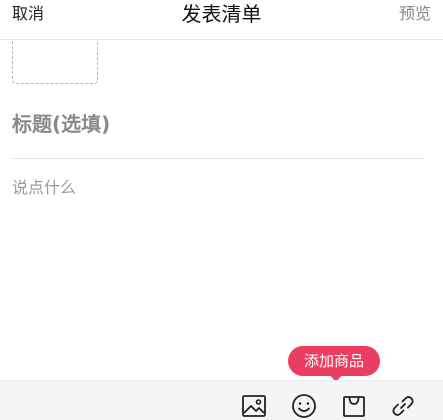 This screenshot has width=443, height=420. I want to click on shopping-bag-icon, so click(355, 406).